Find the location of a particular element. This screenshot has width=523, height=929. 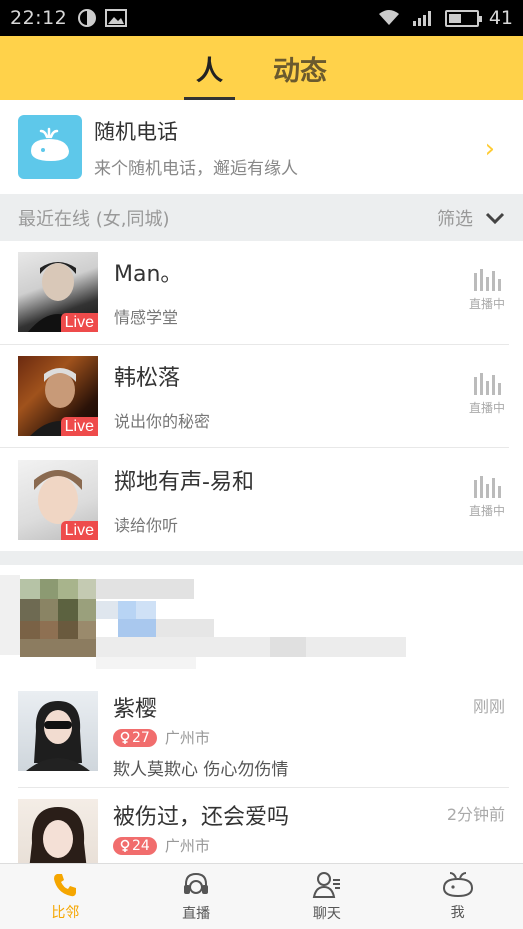

tab-nearby: 比邻 is located at coordinates (65, 896).